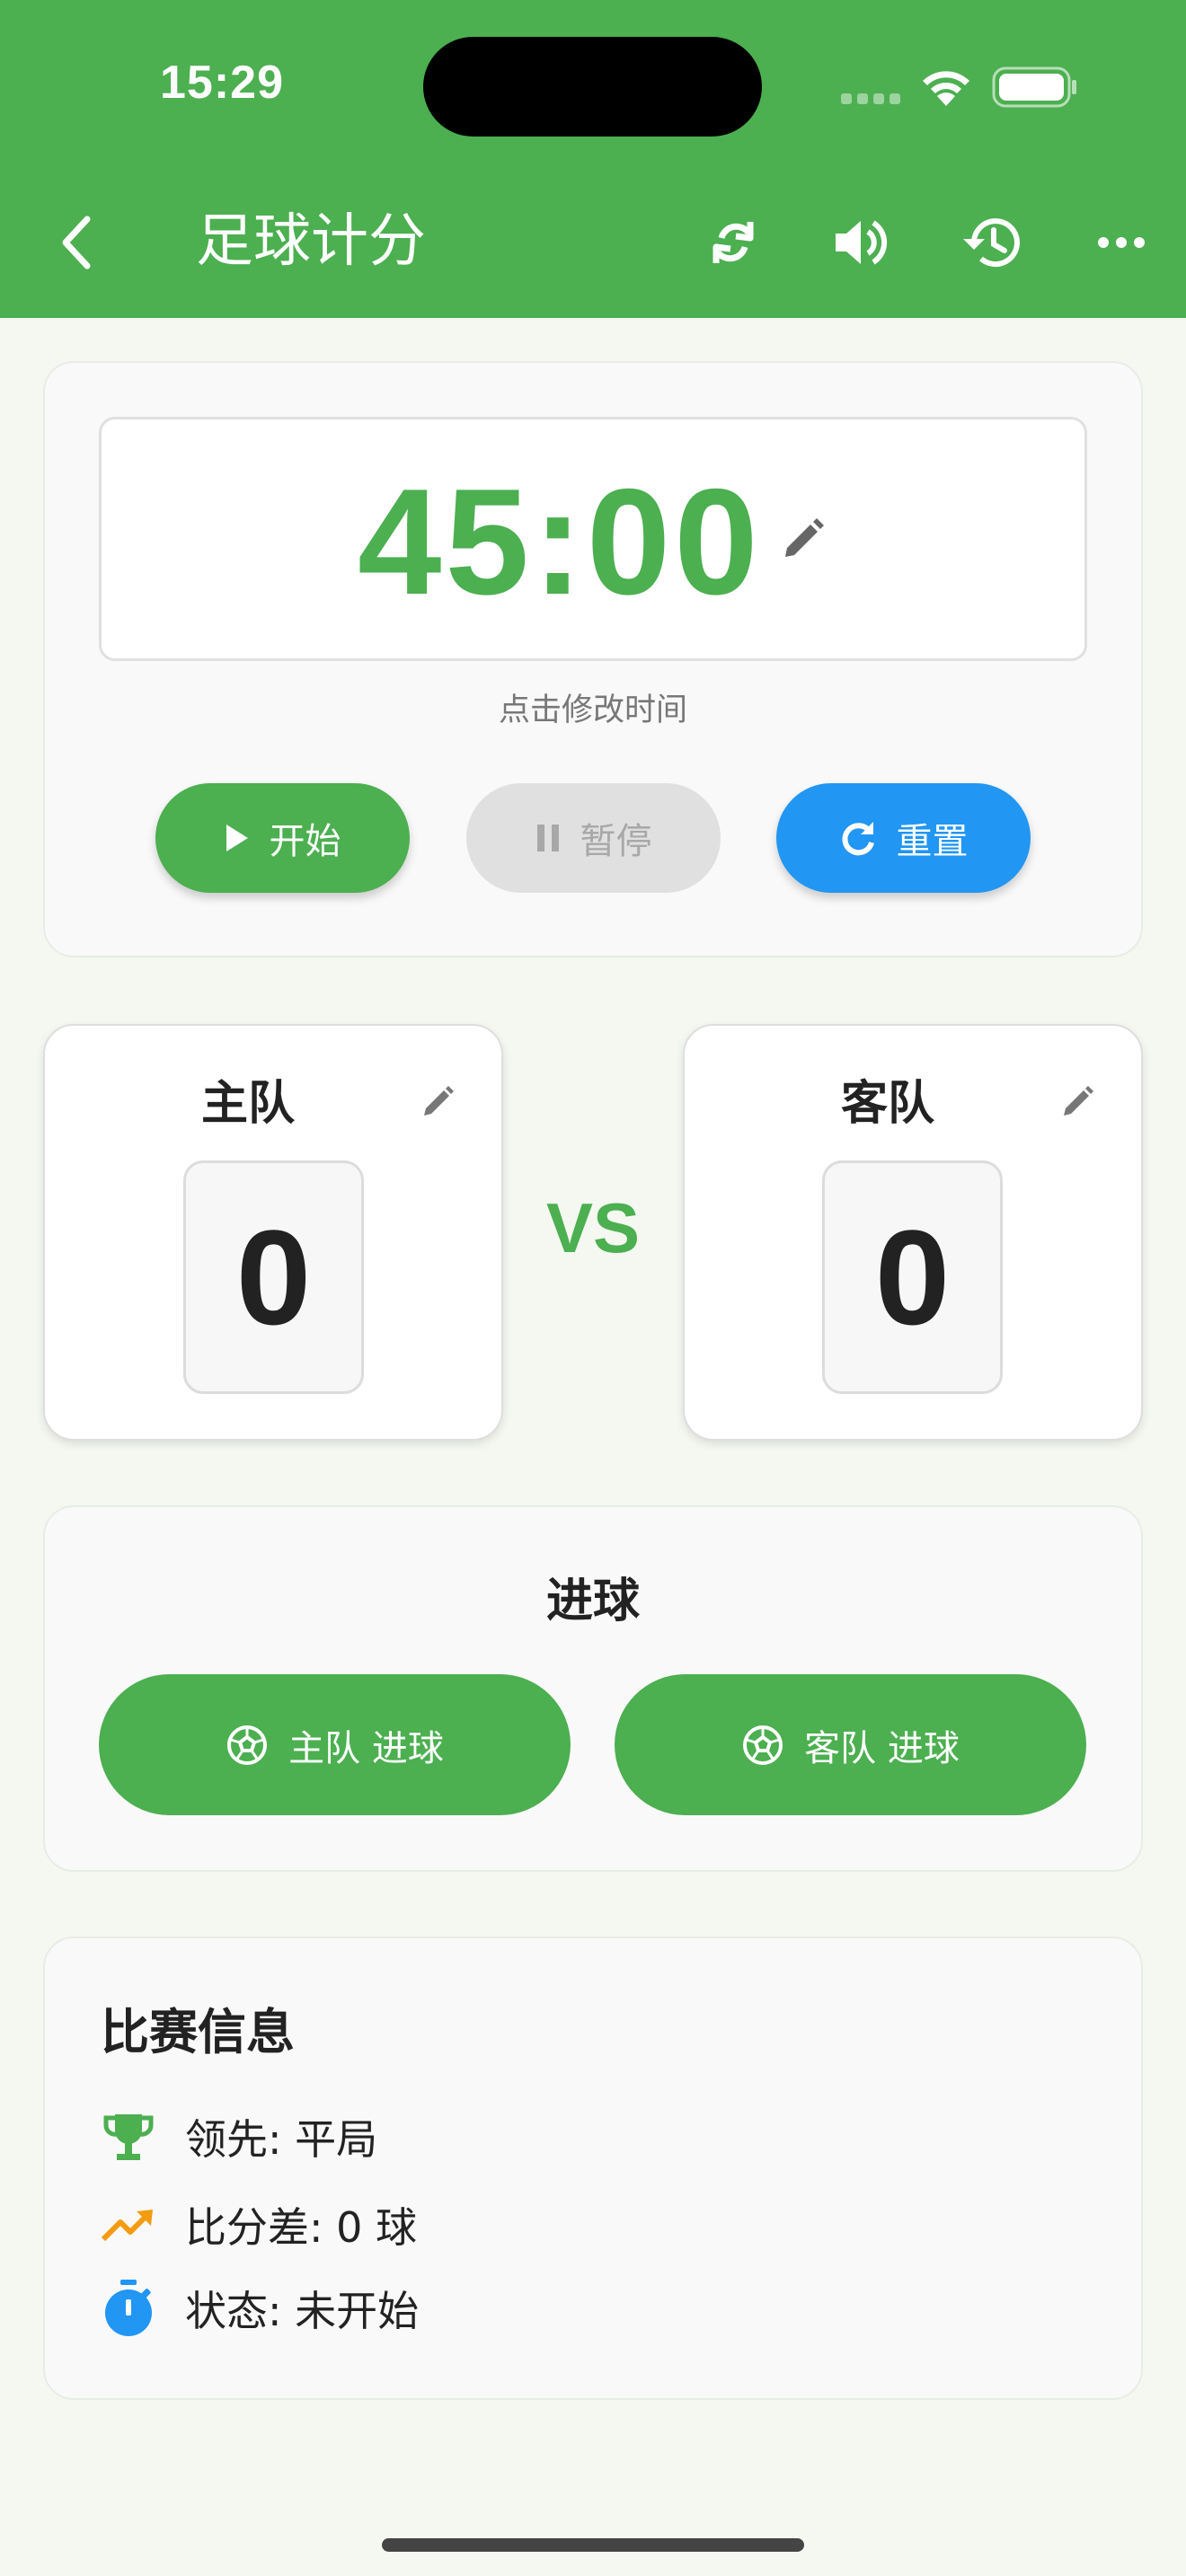  What do you see at coordinates (128, 2137) in the screenshot?
I see `trophy-icon` at bounding box center [128, 2137].